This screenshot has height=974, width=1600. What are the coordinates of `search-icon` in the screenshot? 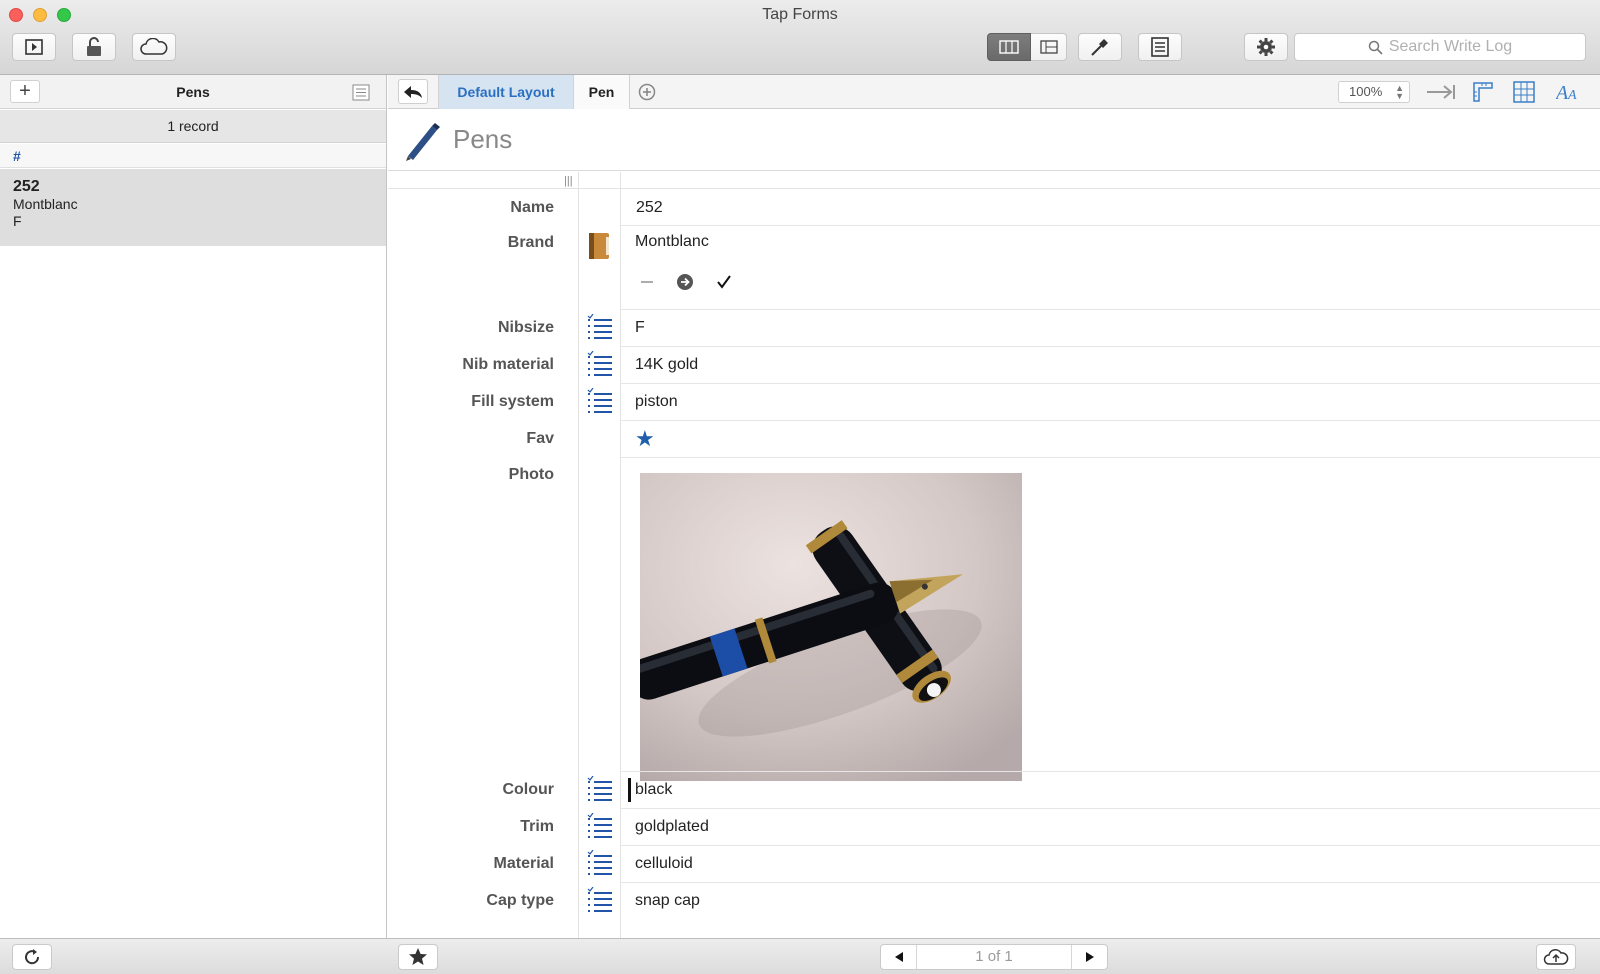 It's located at (1375, 47).